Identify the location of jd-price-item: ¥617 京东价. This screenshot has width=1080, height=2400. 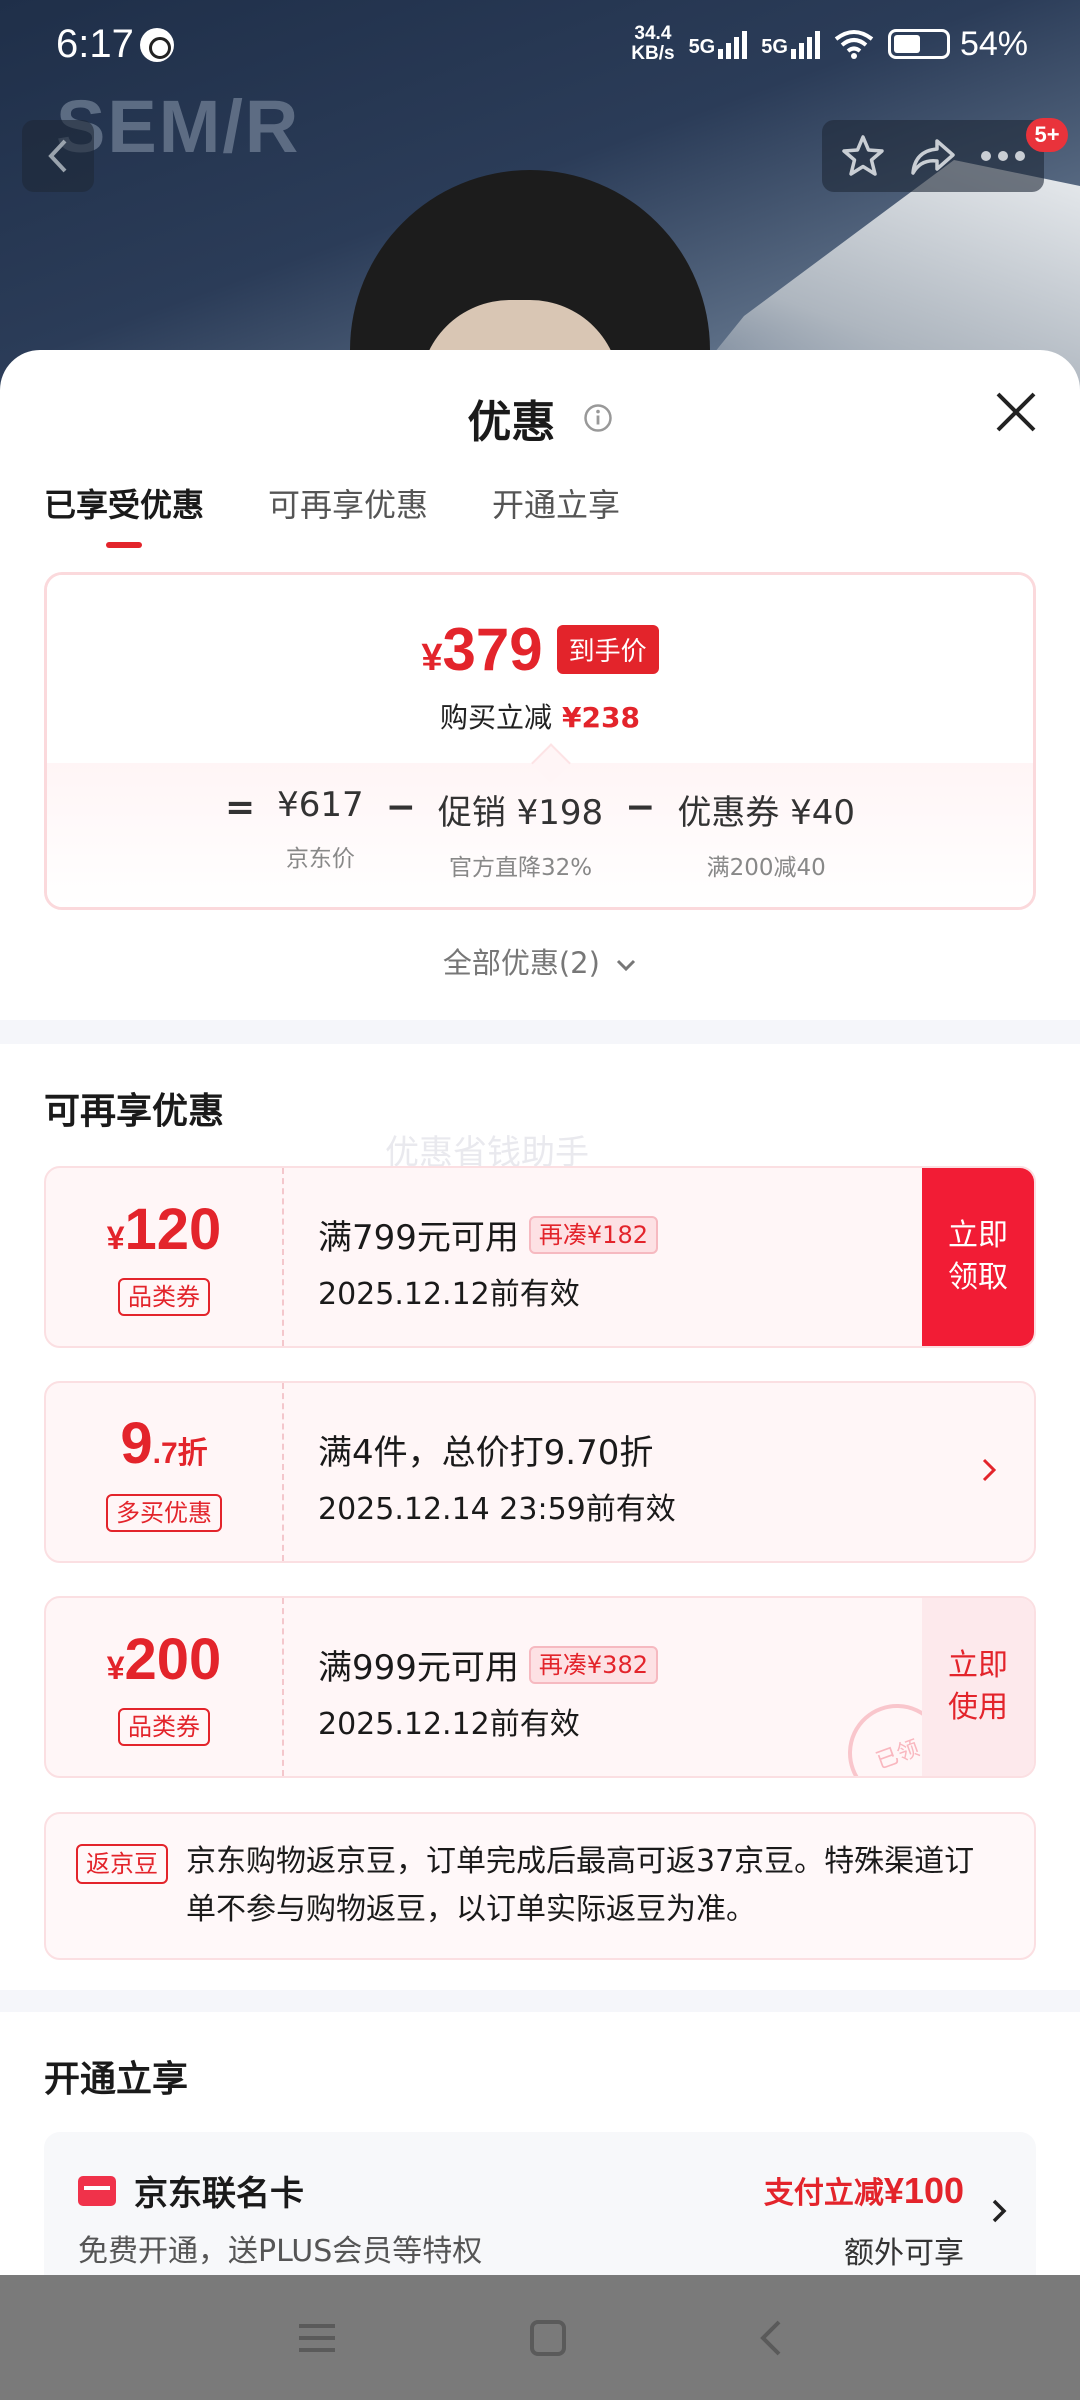
(320, 829).